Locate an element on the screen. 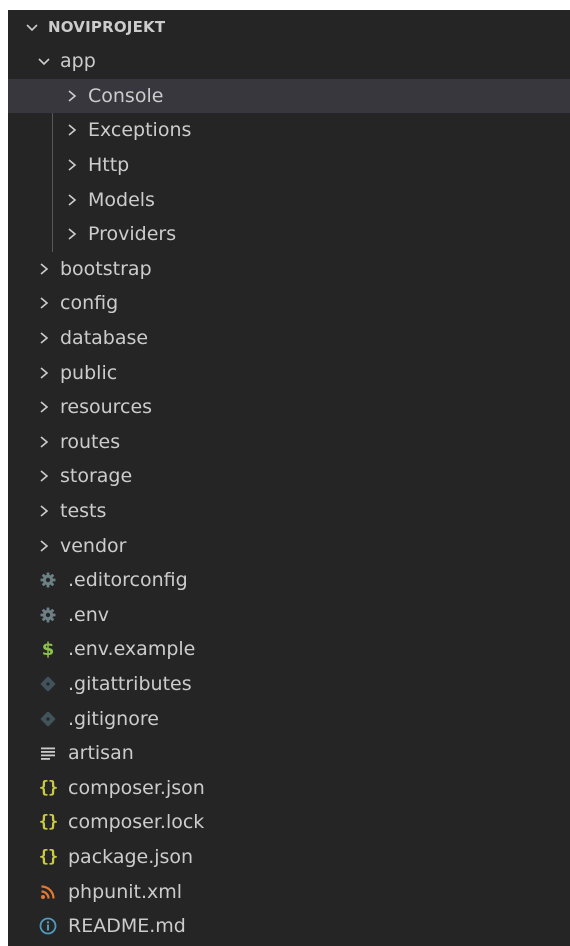 The width and height of the screenshot is (570, 946). file-env-example: $ .env.example is located at coordinates (289, 649).